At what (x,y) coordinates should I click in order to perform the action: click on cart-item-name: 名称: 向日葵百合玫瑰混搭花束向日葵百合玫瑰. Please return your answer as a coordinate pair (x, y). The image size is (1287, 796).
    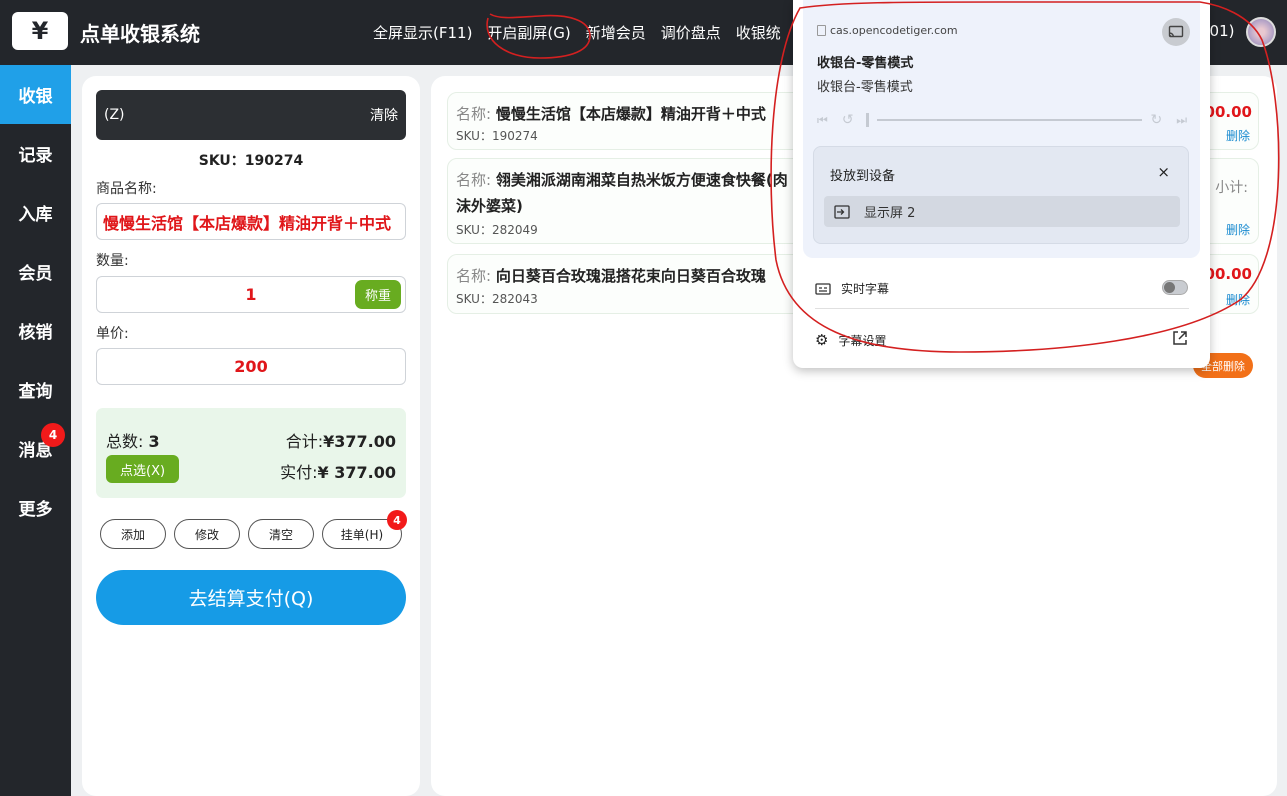
    Looking at the image, I should click on (626, 276).